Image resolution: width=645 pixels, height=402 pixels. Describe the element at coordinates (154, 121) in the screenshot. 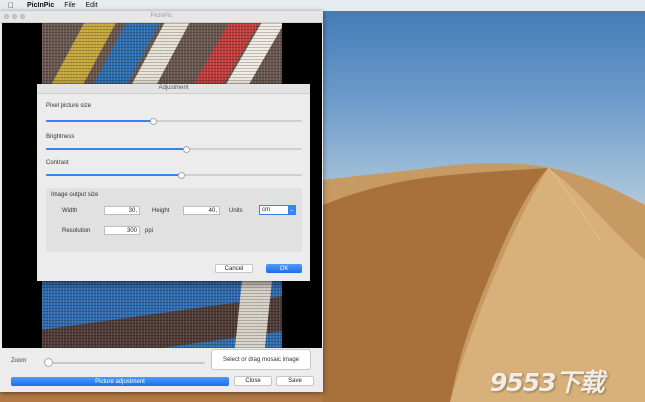

I see `pixel-size-knob` at that location.